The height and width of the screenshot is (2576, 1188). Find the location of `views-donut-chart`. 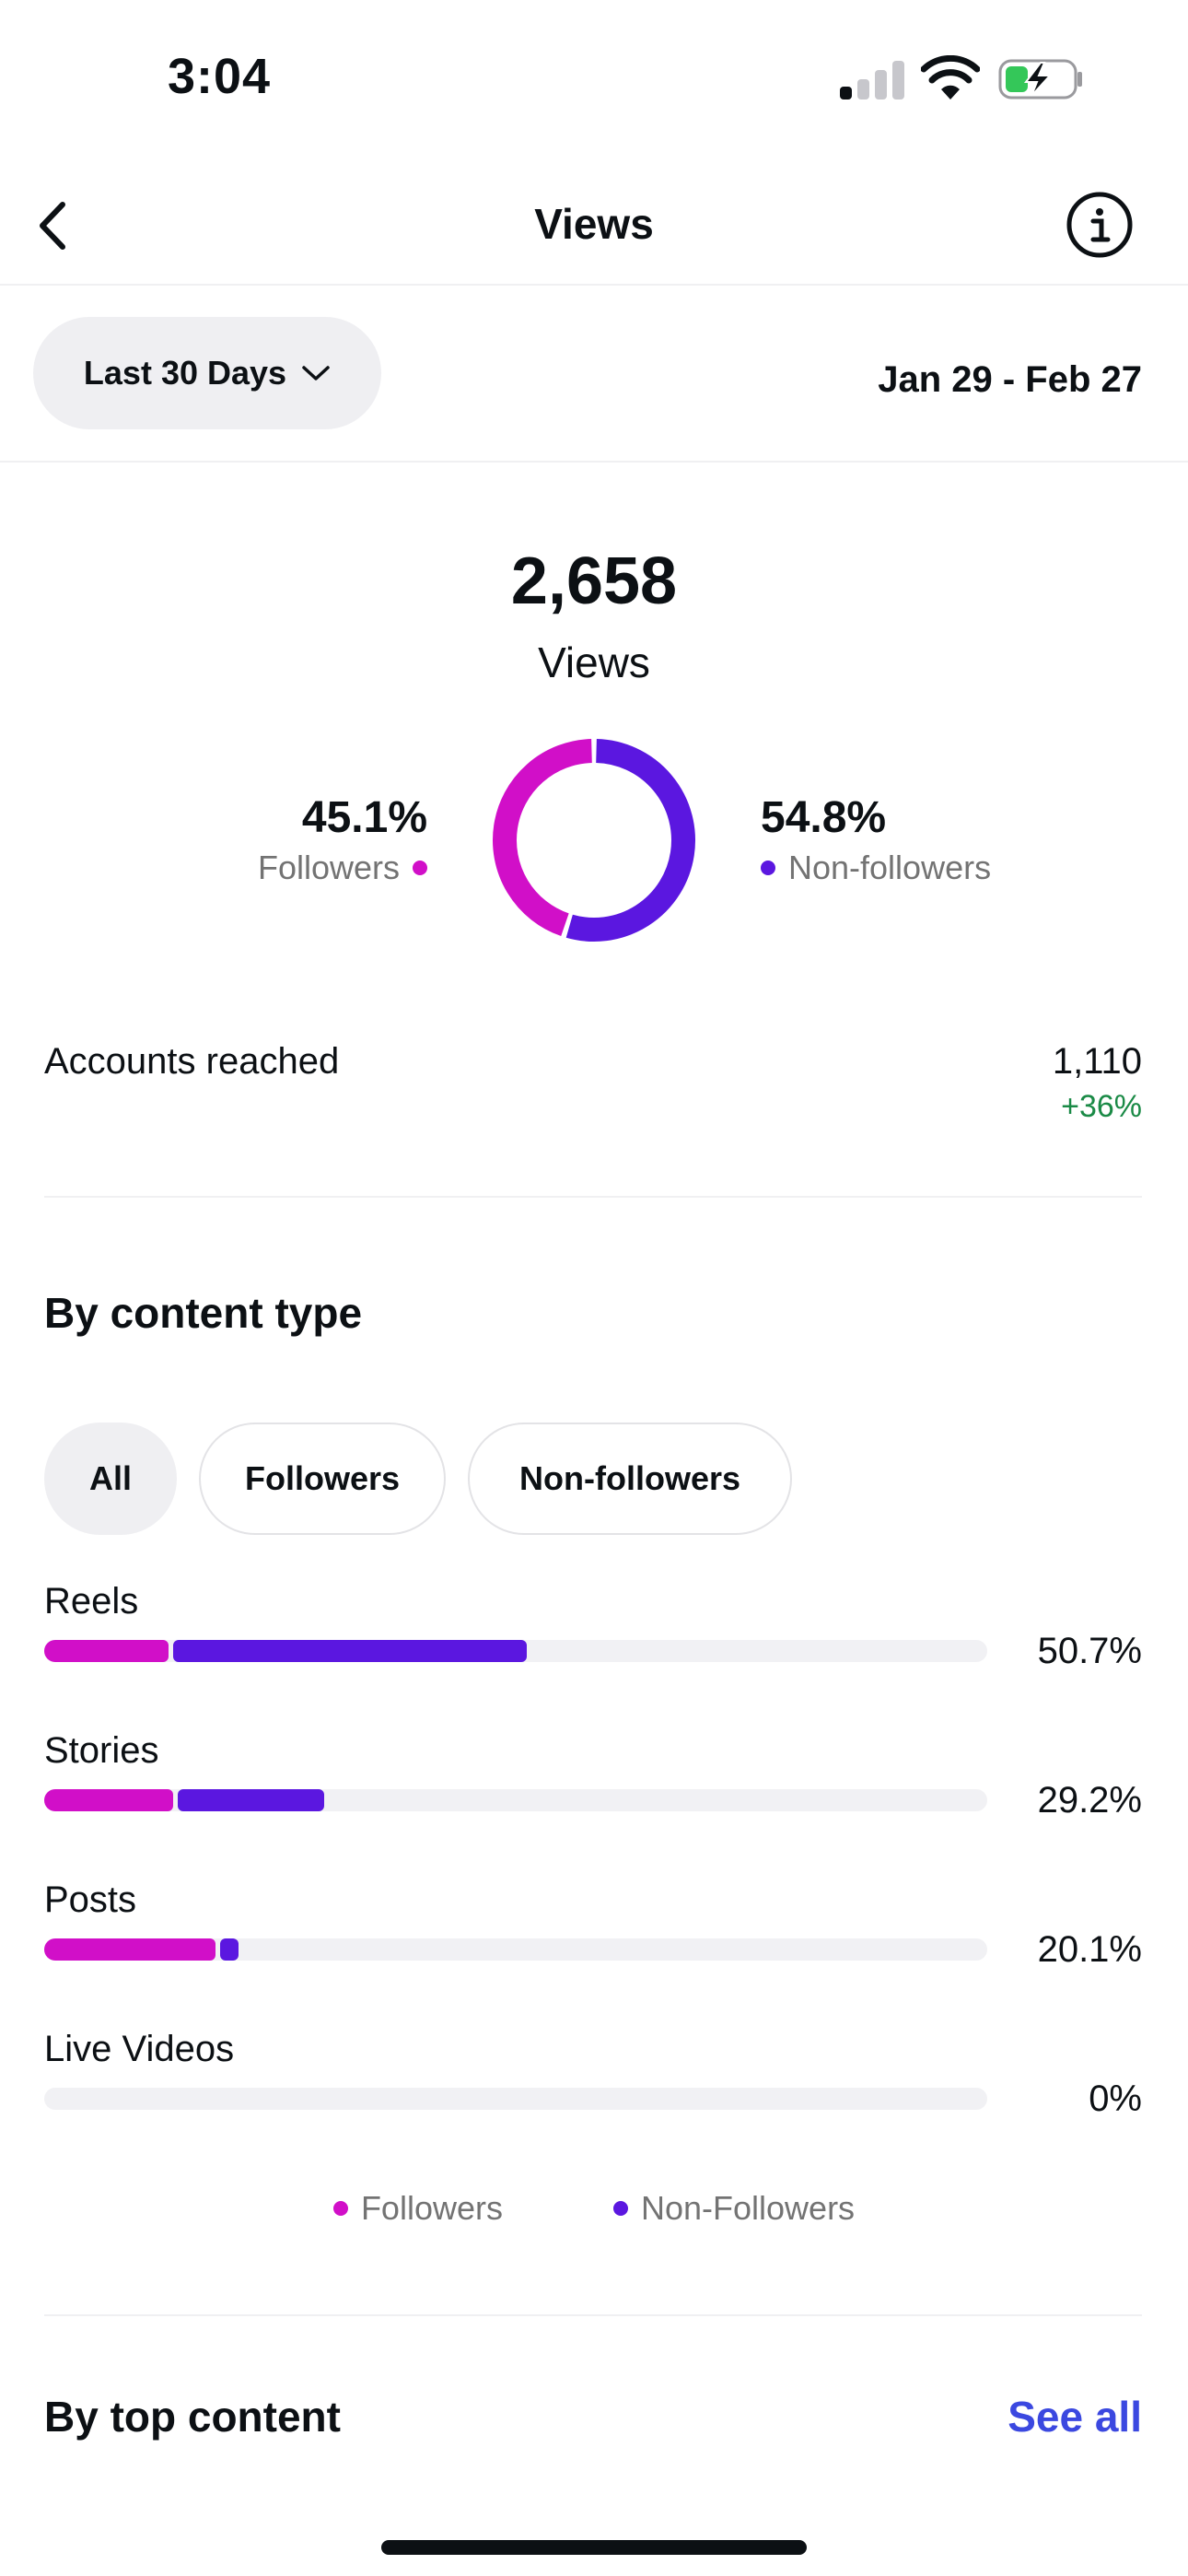

views-donut-chart is located at coordinates (594, 840).